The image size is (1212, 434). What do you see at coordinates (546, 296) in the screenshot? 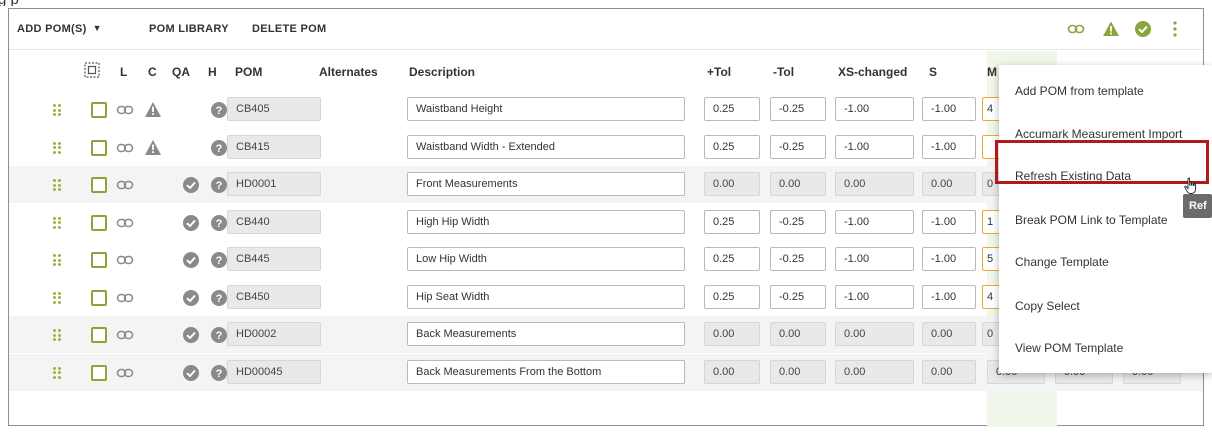
I see `description-field: Hip Seat Width` at bounding box center [546, 296].